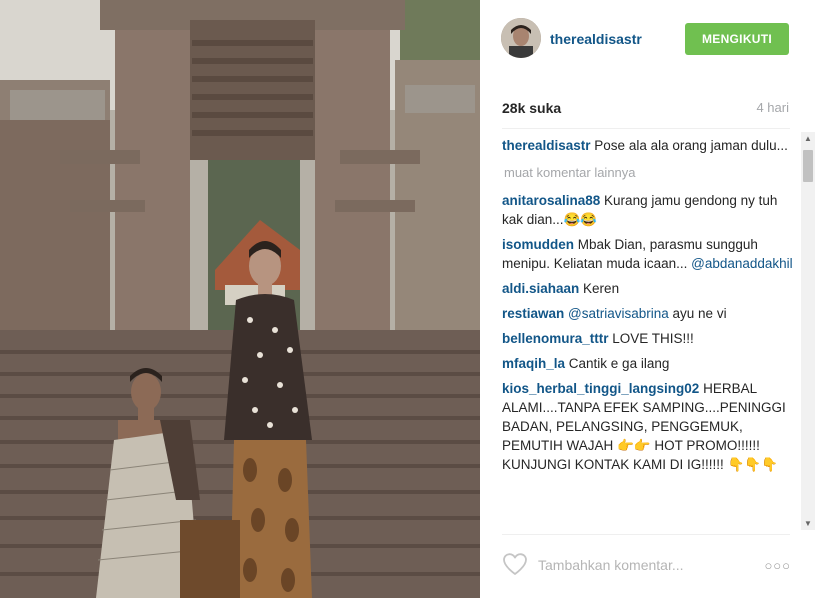 The height and width of the screenshot is (598, 823). Describe the element at coordinates (546, 145) in the screenshot. I see `caption-username: therealdisastr` at that location.